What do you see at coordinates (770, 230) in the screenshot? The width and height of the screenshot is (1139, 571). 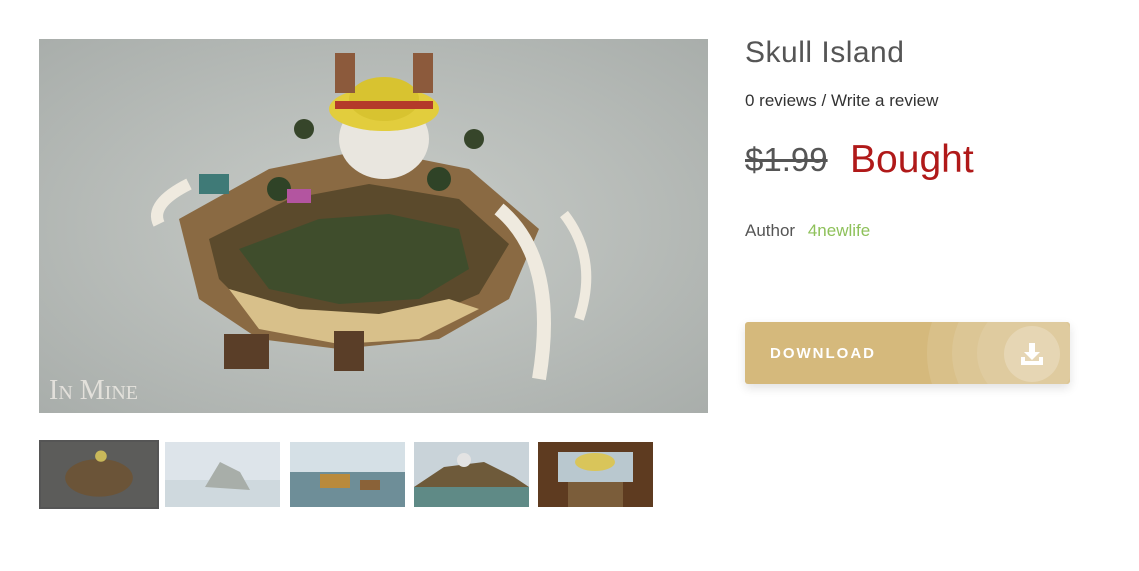 I see `author-label: Author` at bounding box center [770, 230].